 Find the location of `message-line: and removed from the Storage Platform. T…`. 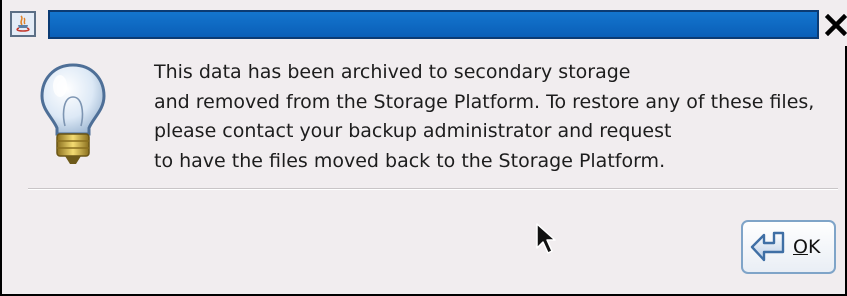

message-line: and removed from the Storage Platform. T… is located at coordinates (484, 101).